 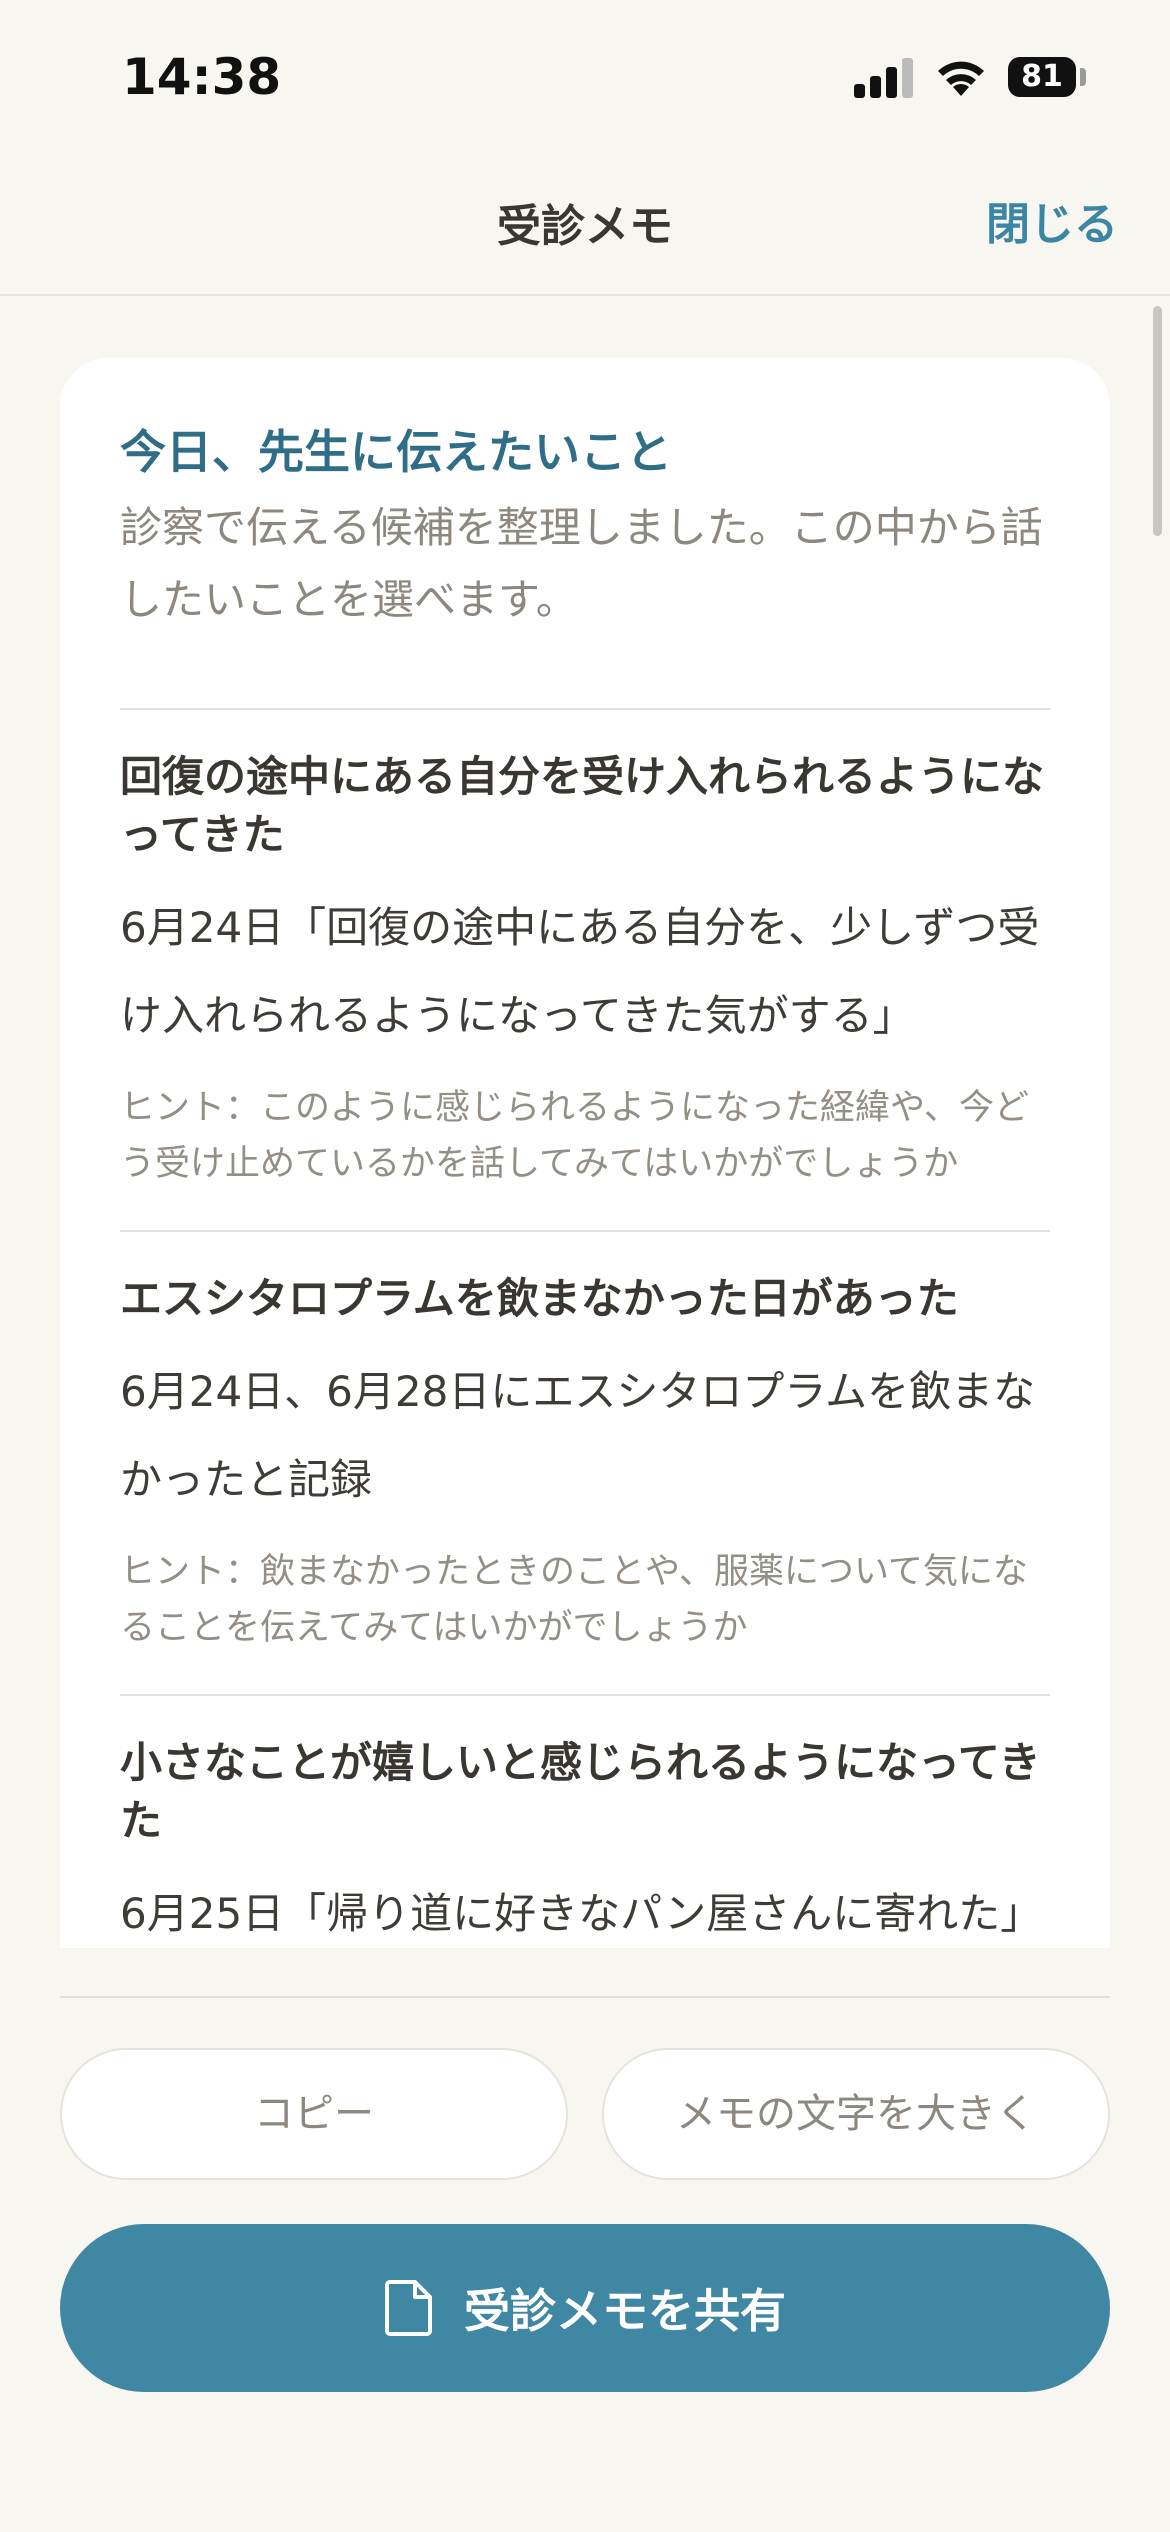 I want to click on memo-item-body: 6月24日、6月28日にエスシタロプラムを飲まなかったと記録, so click(x=578, y=1435).